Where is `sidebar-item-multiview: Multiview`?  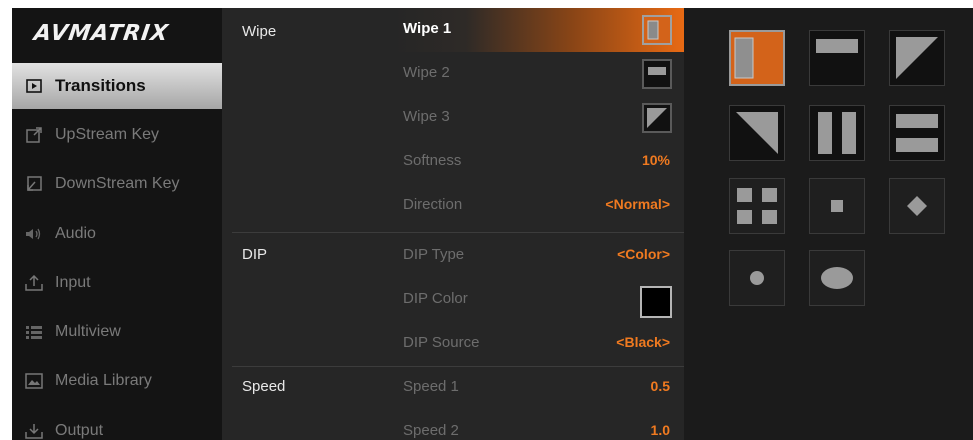
sidebar-item-multiview: Multiview is located at coordinates (117, 332).